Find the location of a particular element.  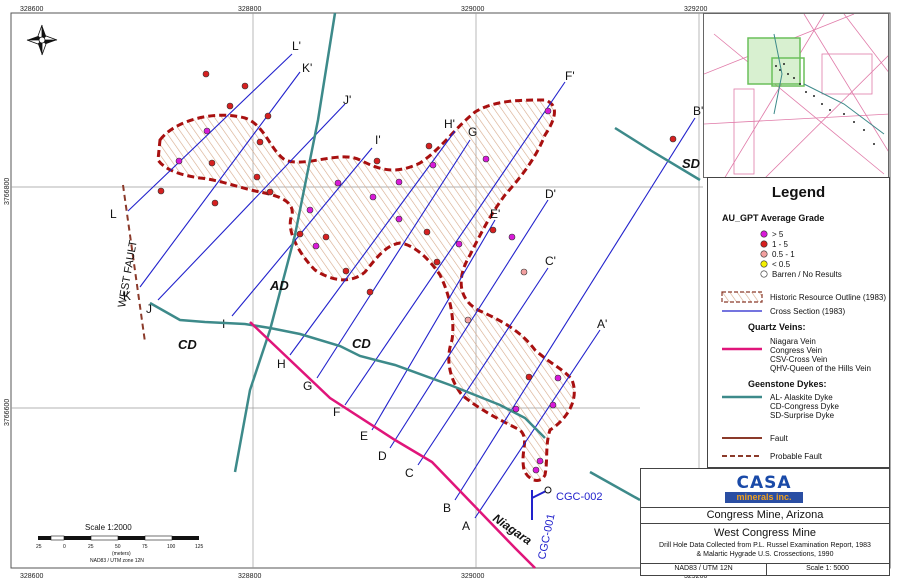

legend-grade-item: < 0.5 is located at coordinates (781, 264).